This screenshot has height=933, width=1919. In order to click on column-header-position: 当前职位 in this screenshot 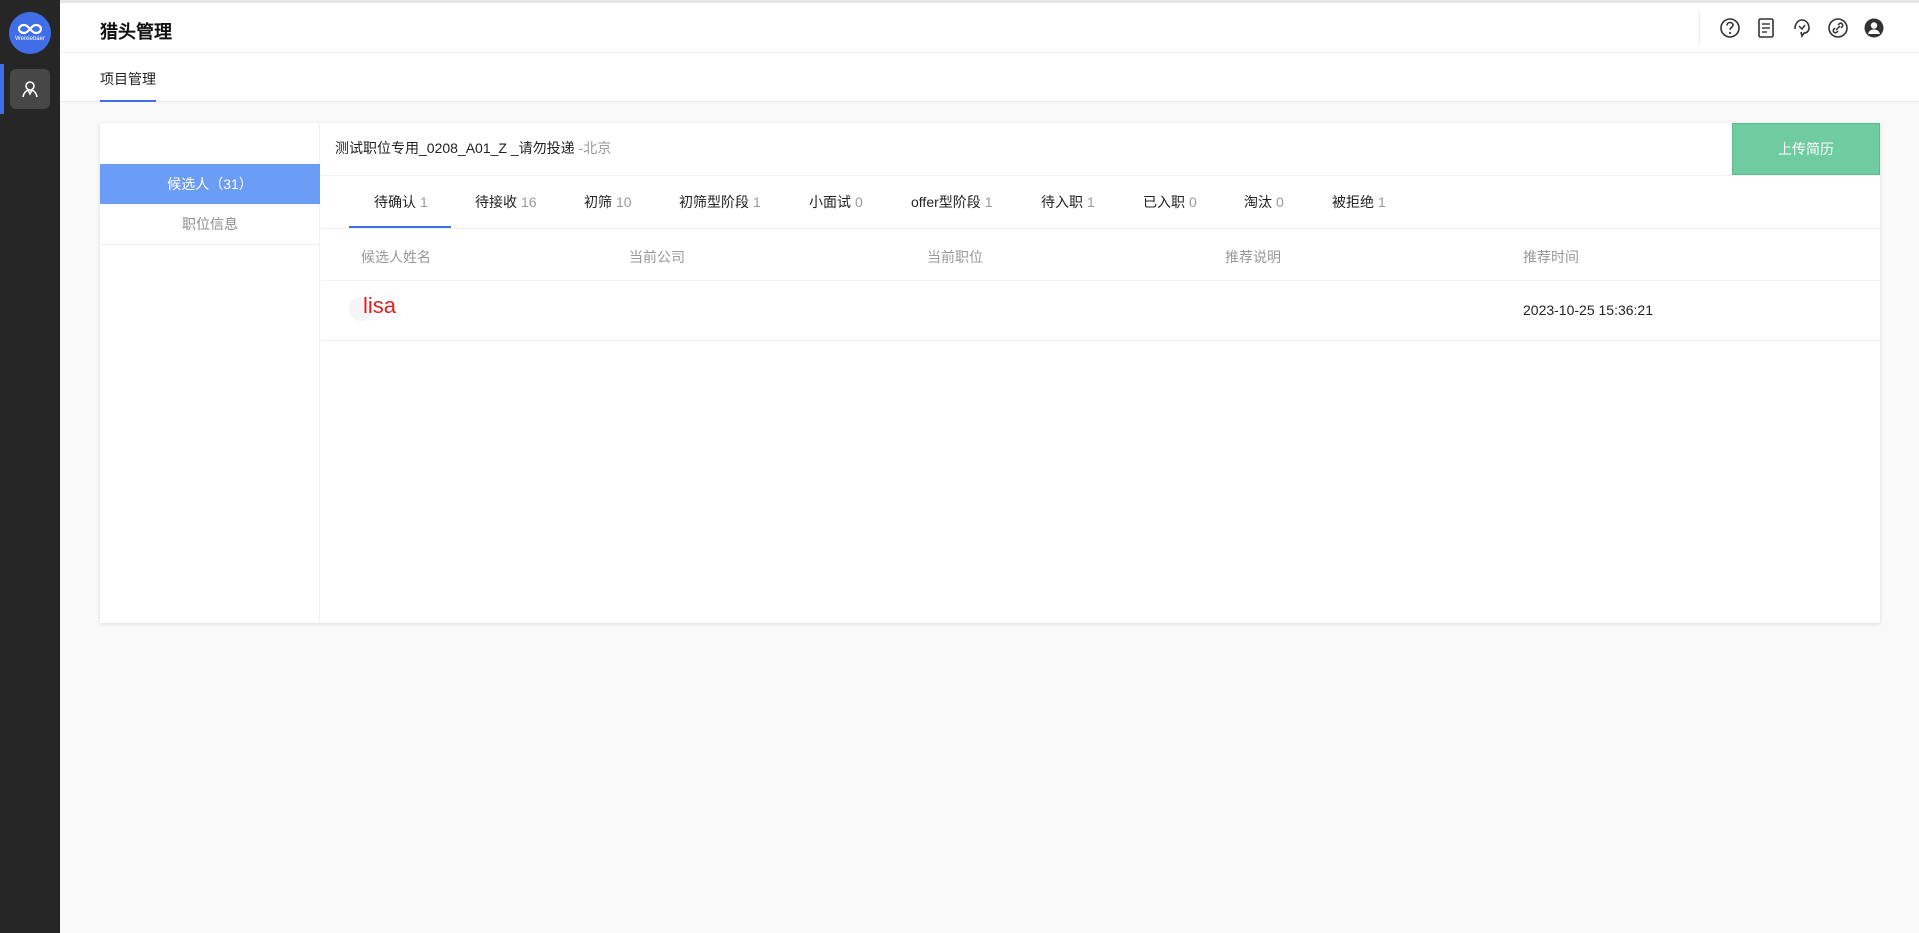, I will do `click(955, 257)`.